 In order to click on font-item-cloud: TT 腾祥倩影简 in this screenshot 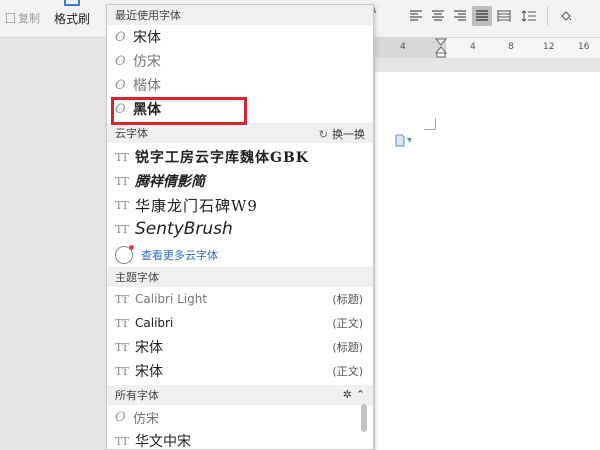, I will do `click(240, 181)`.